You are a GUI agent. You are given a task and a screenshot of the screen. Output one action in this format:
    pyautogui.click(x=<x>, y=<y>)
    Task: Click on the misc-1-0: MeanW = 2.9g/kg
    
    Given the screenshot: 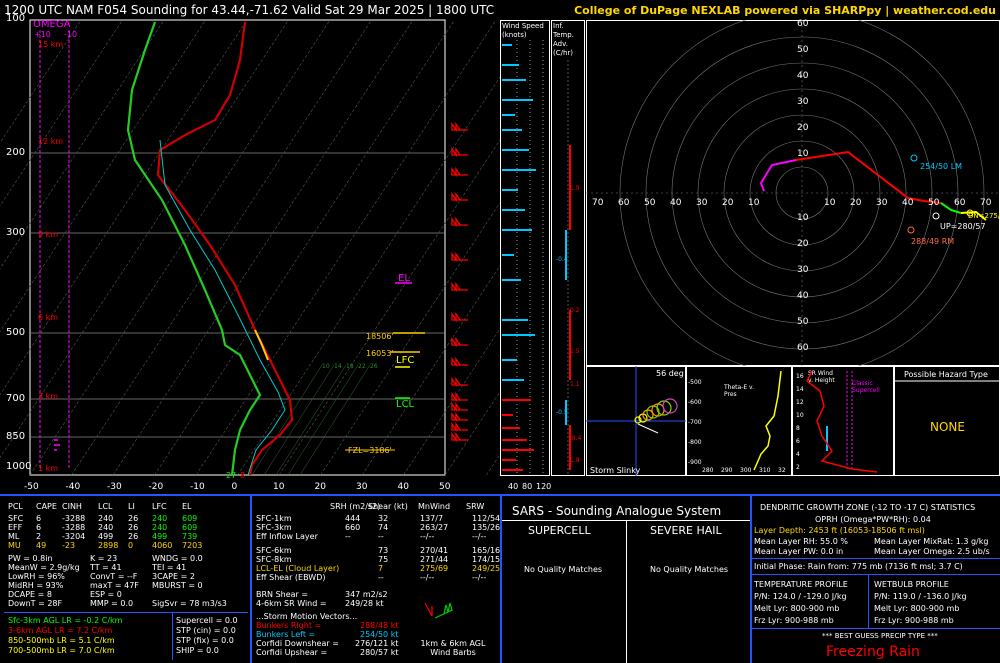 What is the action you would take?
    pyautogui.click(x=44, y=567)
    